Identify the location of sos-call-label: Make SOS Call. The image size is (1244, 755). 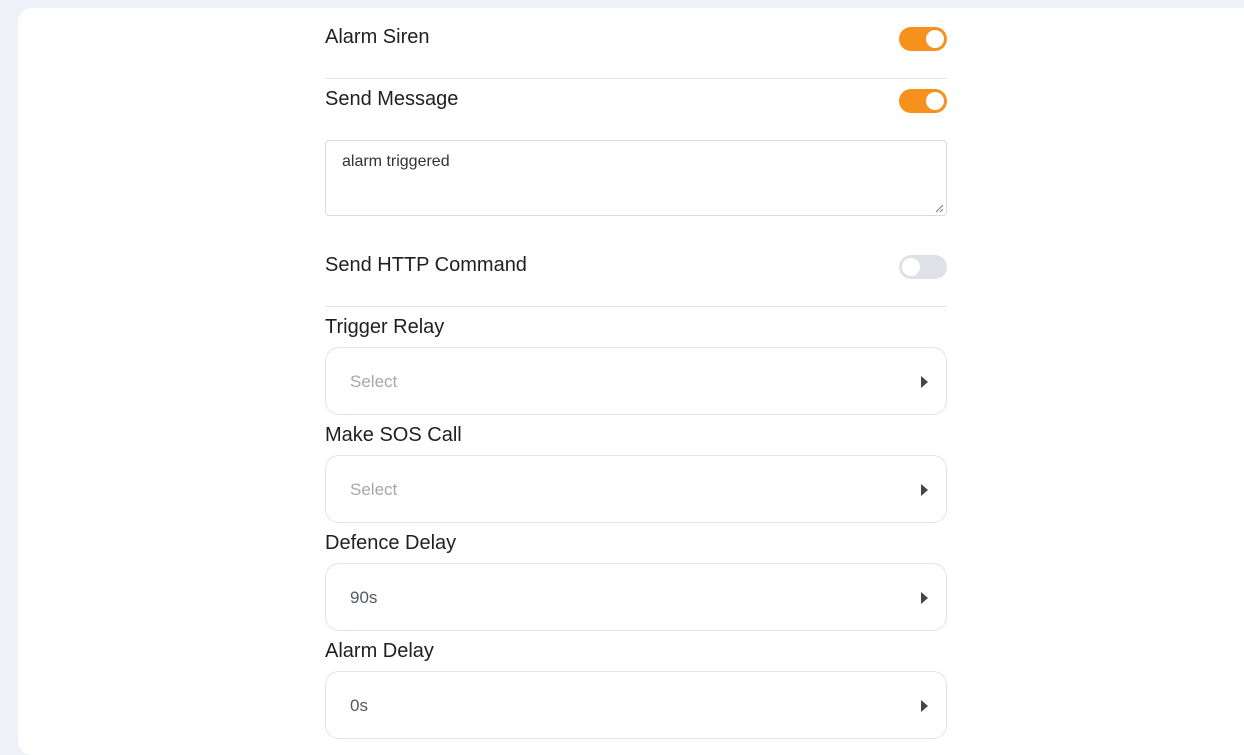
(393, 435).